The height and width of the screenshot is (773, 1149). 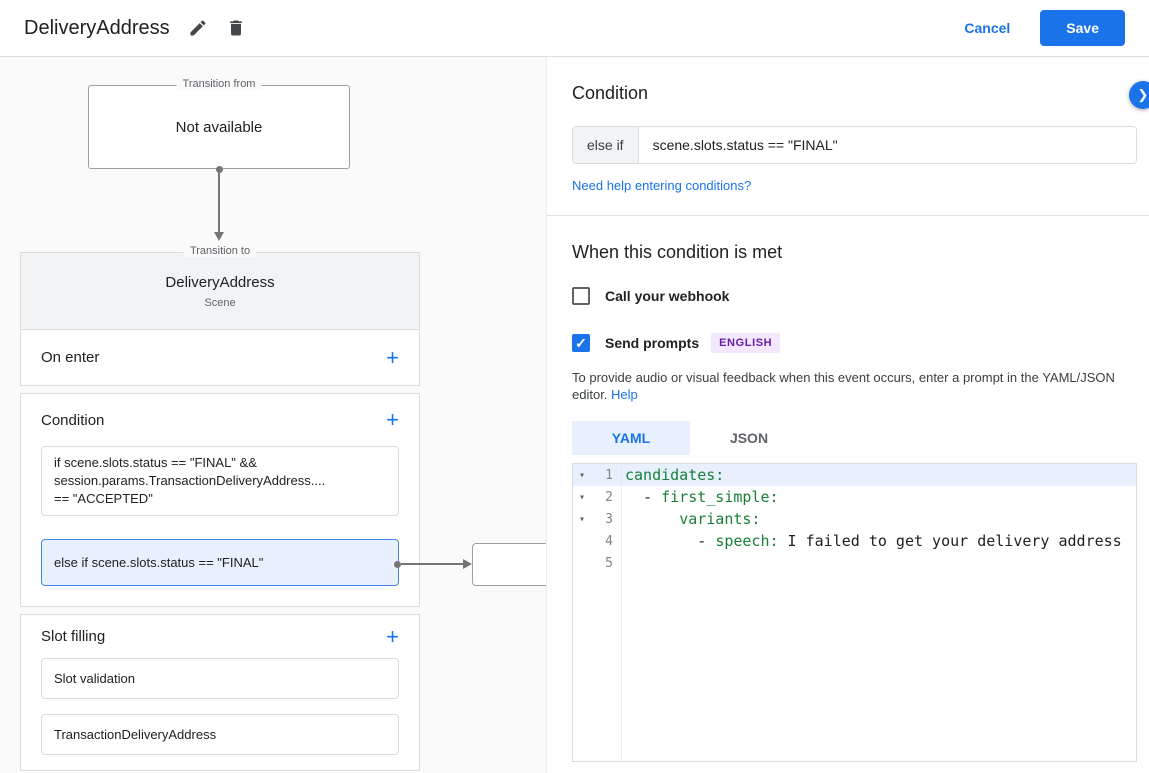 What do you see at coordinates (220, 678) in the screenshot?
I see `slot-item: Slot validation` at bounding box center [220, 678].